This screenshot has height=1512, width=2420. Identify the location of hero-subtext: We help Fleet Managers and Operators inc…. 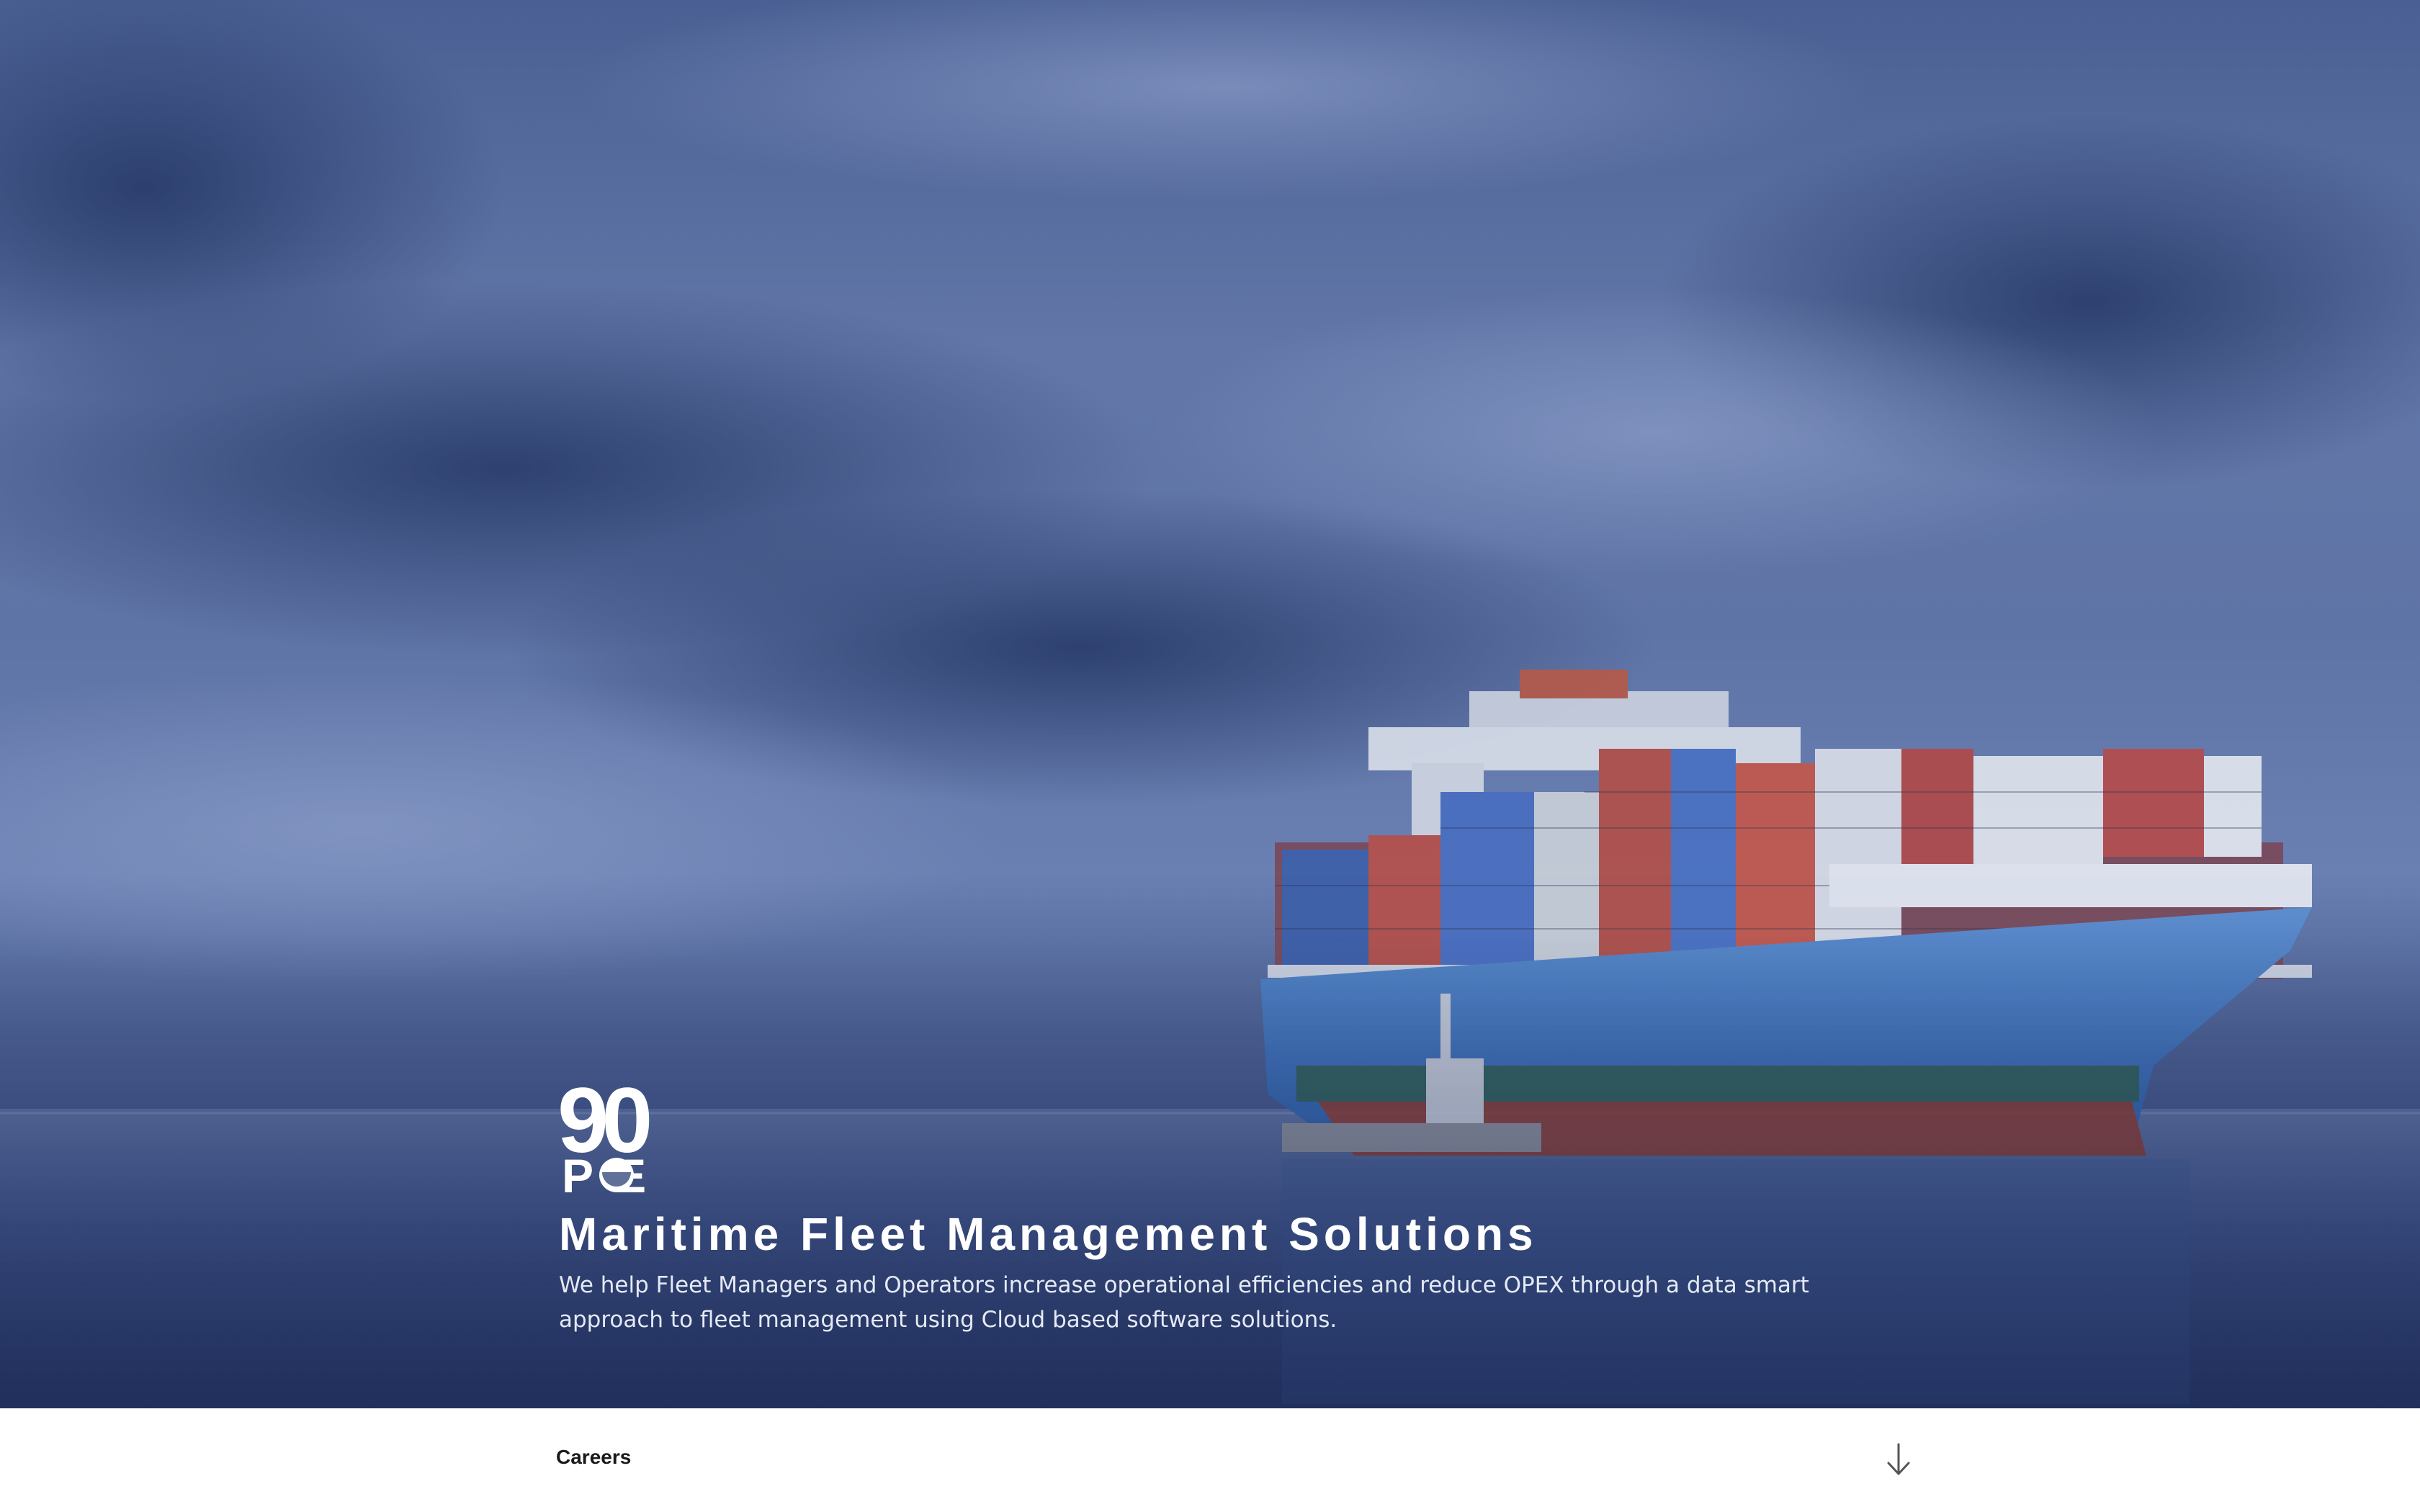
(1184, 1302).